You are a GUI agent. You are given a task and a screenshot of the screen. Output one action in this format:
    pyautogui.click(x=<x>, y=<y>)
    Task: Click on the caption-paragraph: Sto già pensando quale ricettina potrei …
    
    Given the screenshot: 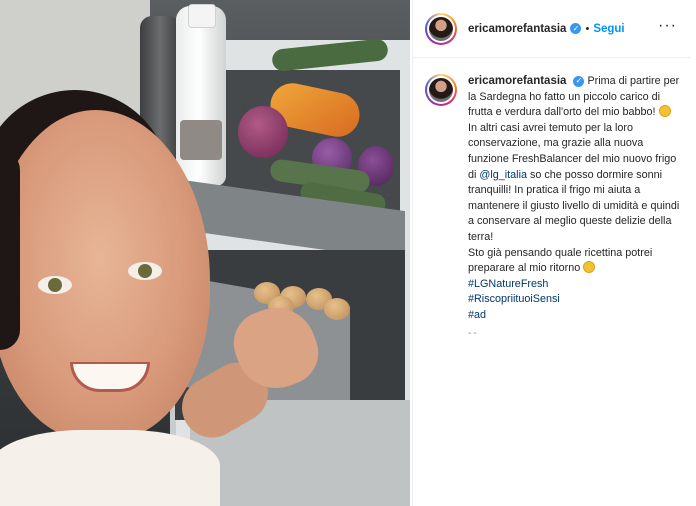 What is the action you would take?
    pyautogui.click(x=560, y=260)
    